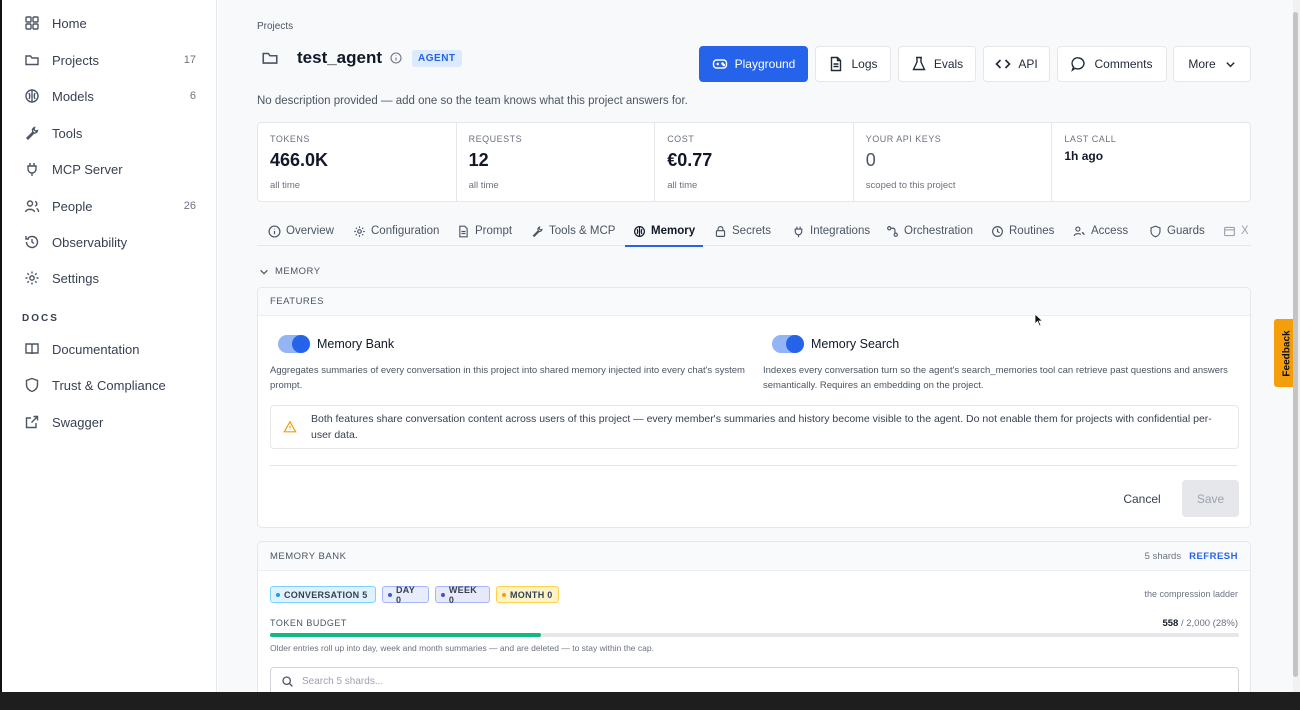 The width and height of the screenshot is (1300, 710). I want to click on sidebar-item-projects: Projects 17, so click(114, 60).